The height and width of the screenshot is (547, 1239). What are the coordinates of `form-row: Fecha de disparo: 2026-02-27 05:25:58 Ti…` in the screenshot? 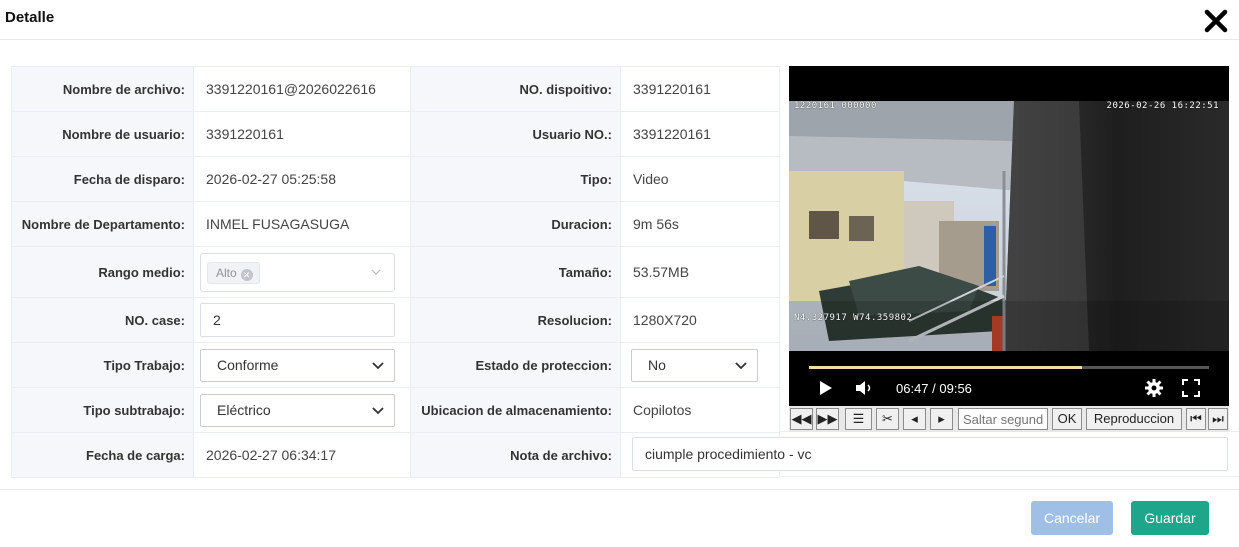 It's located at (395, 179).